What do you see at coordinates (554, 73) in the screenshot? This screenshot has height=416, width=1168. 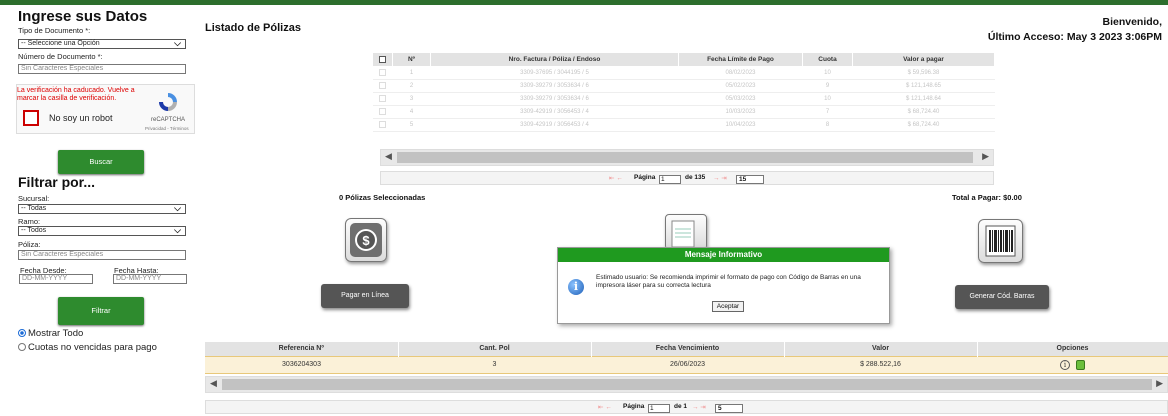 I see `table-cell: 3309-37695 / 3044195 / 5` at bounding box center [554, 73].